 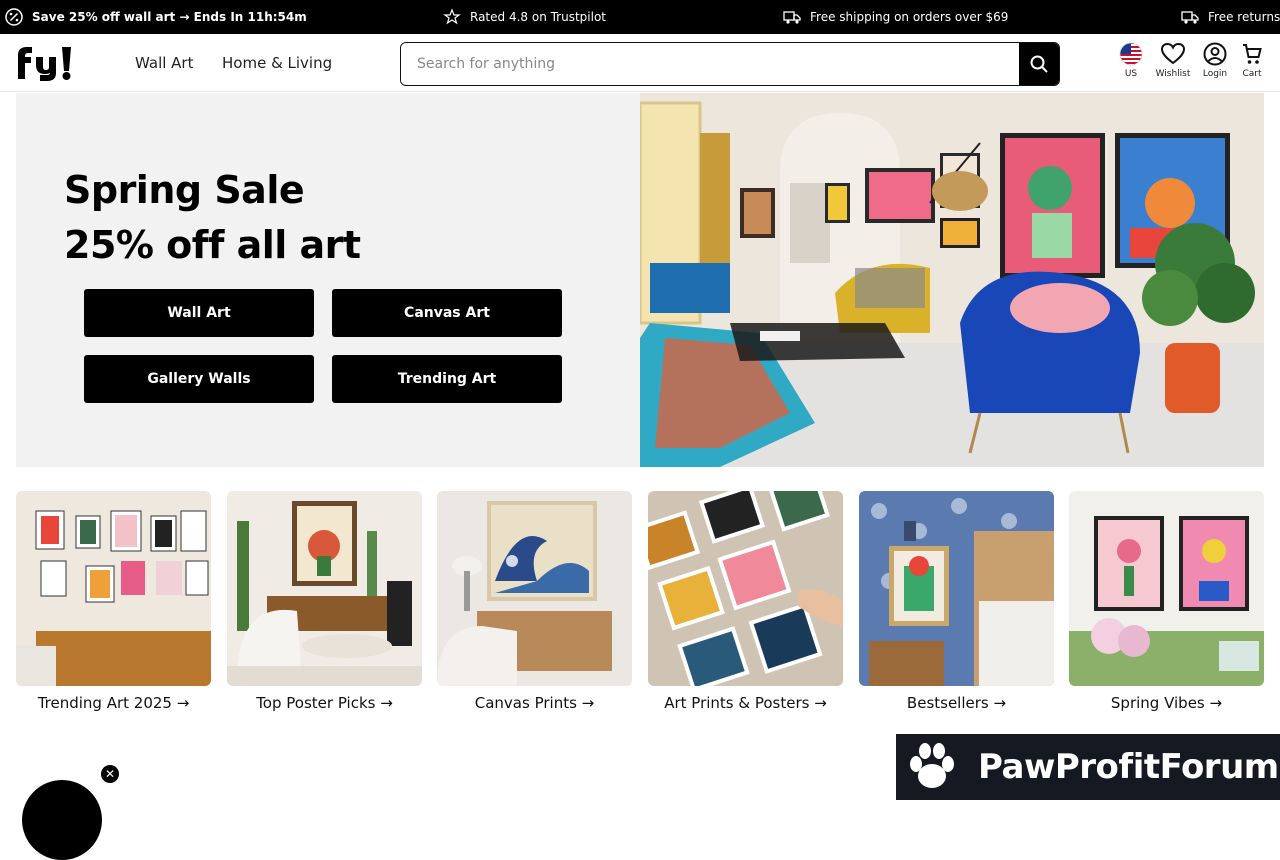 What do you see at coordinates (1173, 53) in the screenshot?
I see `heart-icon` at bounding box center [1173, 53].